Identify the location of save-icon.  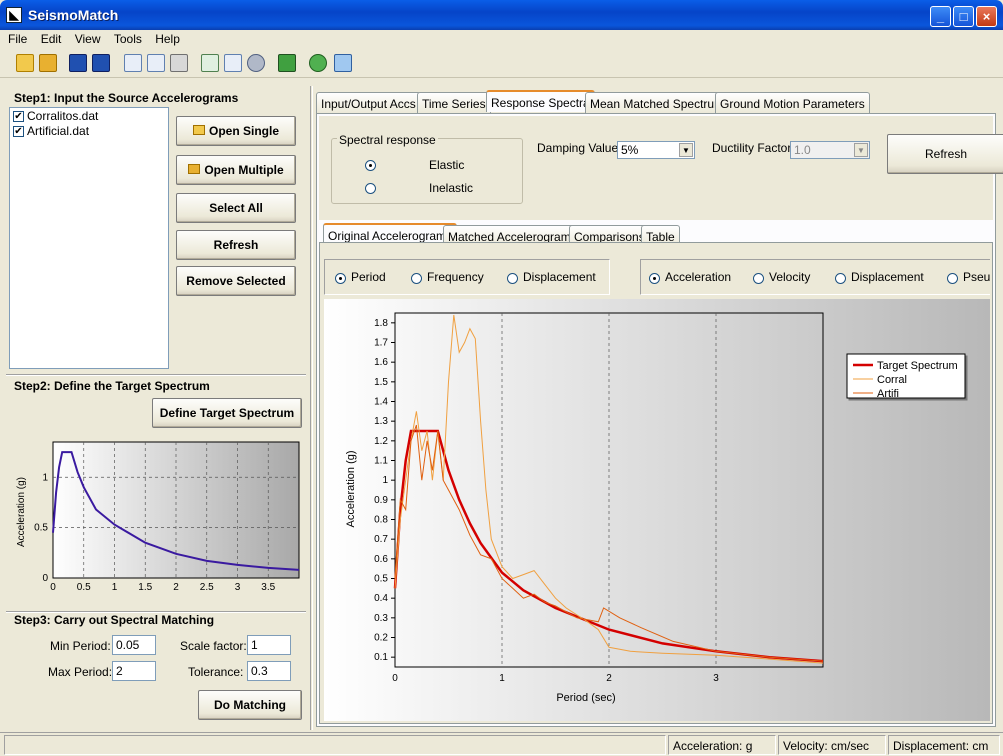
(78, 63).